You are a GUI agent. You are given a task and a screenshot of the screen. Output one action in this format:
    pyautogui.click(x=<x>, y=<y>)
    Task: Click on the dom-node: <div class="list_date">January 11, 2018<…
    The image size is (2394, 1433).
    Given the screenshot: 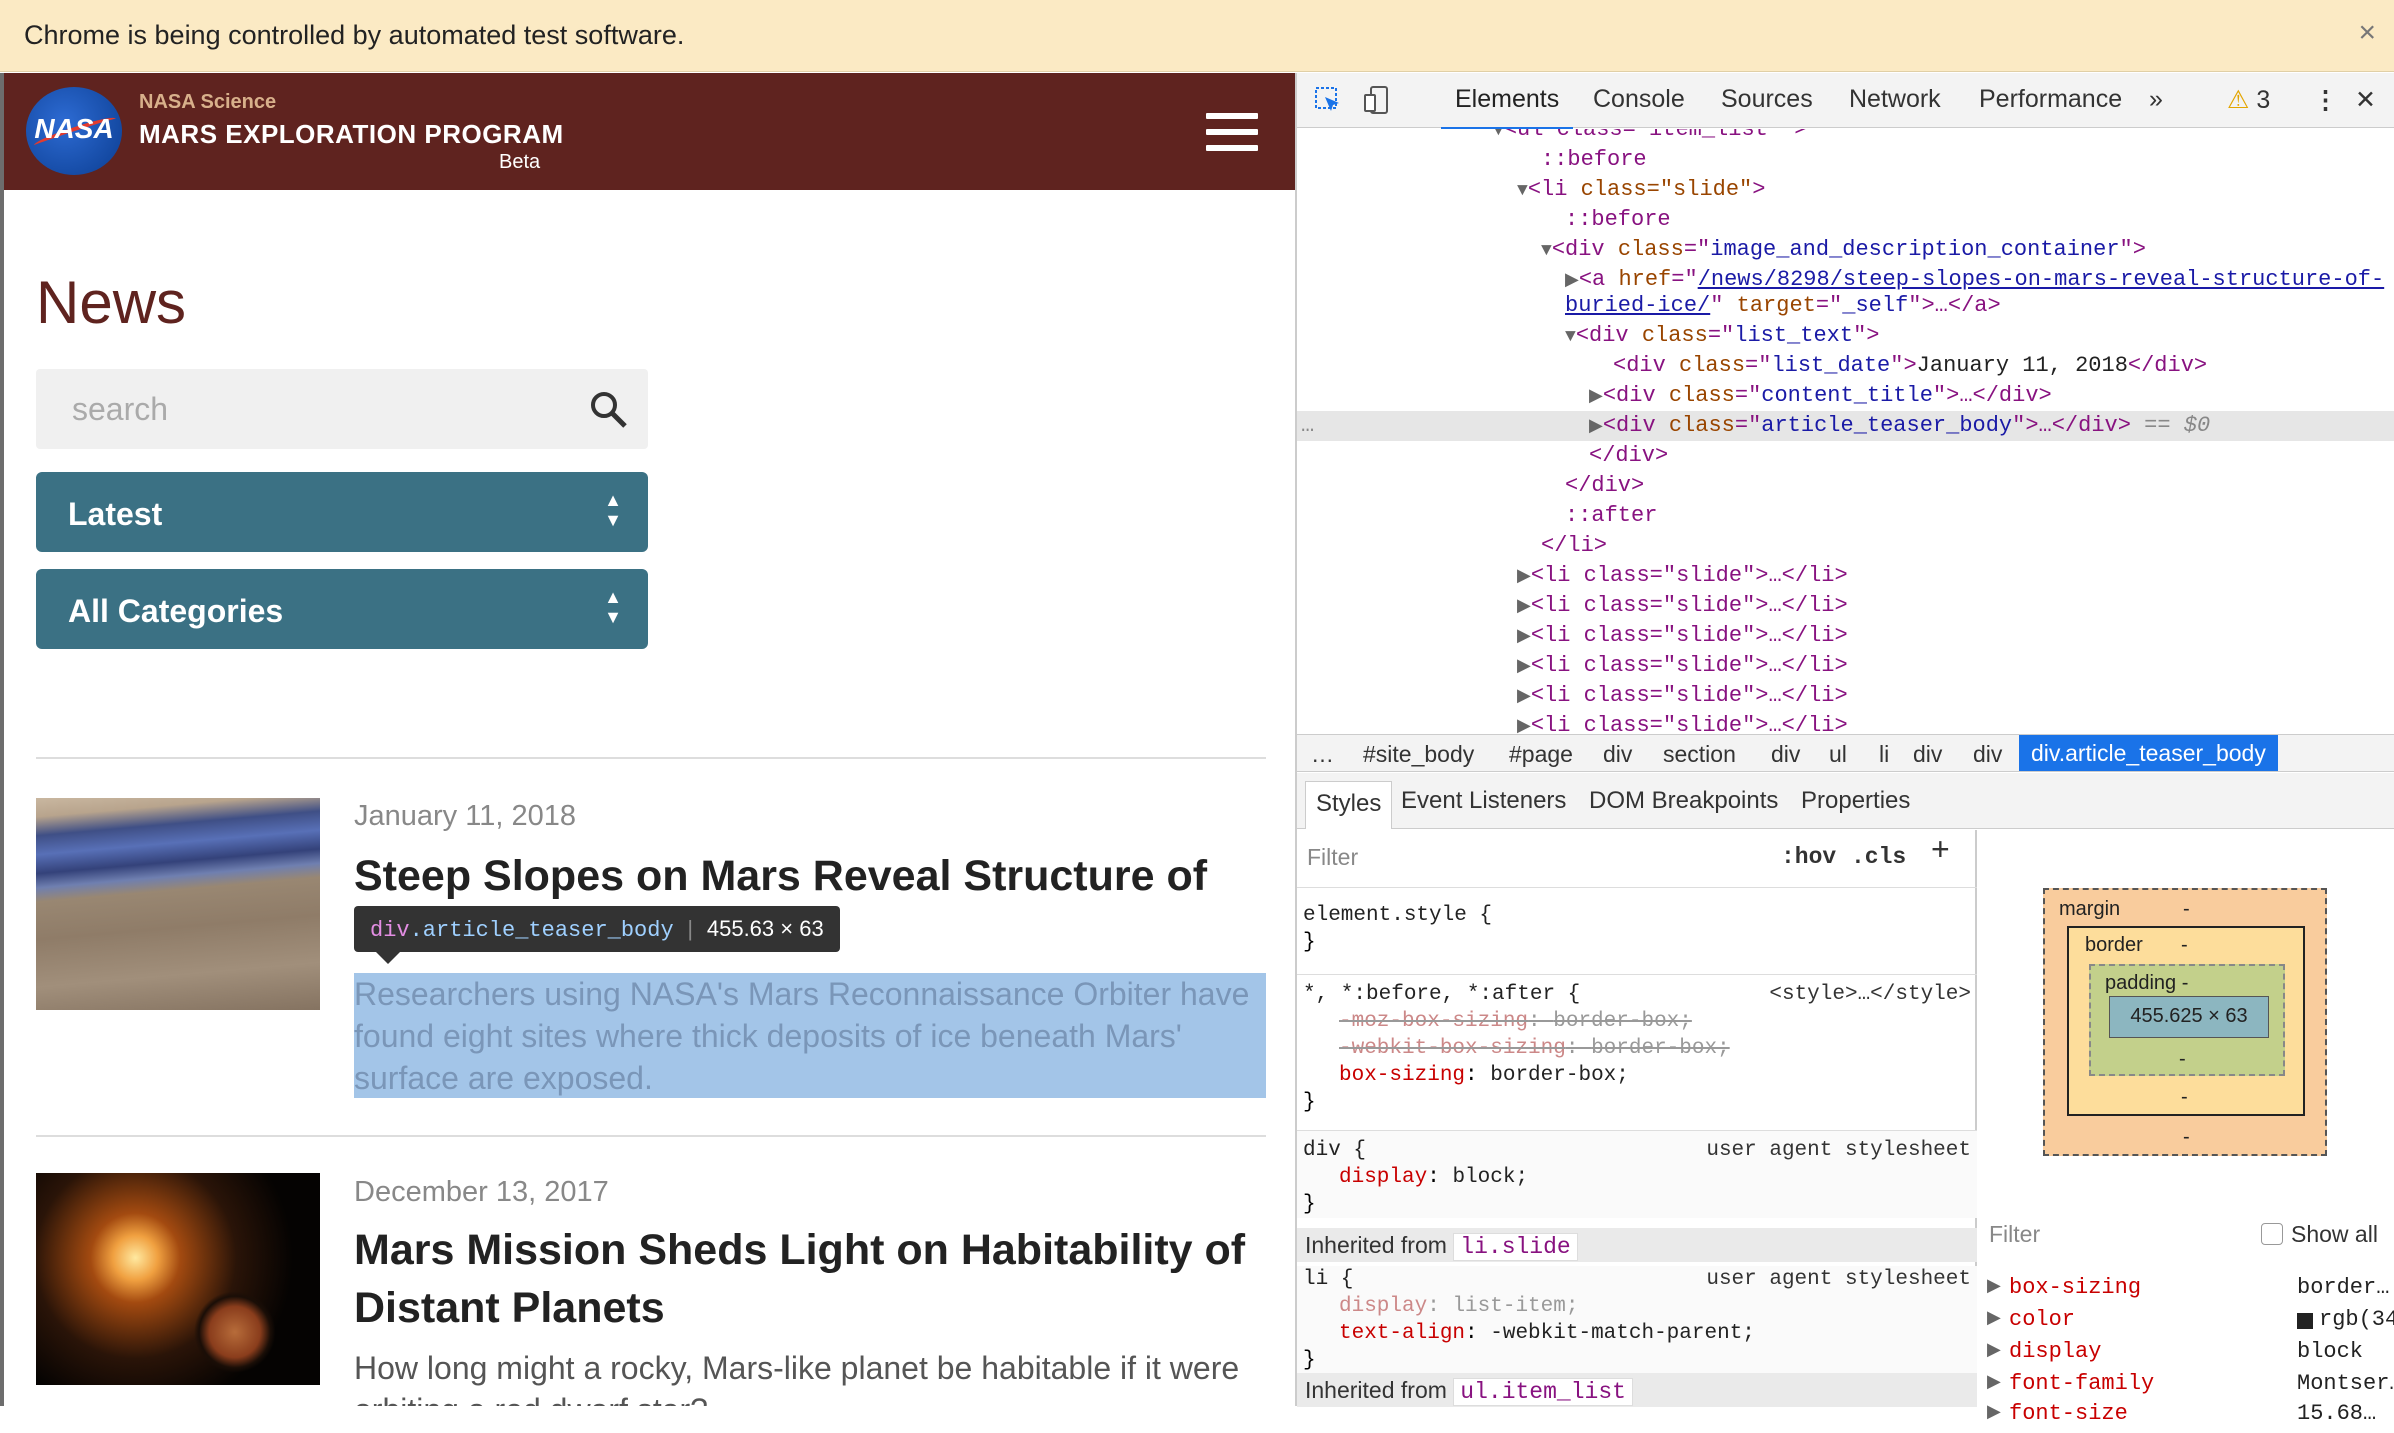 What is the action you would take?
    pyautogui.click(x=1845, y=366)
    